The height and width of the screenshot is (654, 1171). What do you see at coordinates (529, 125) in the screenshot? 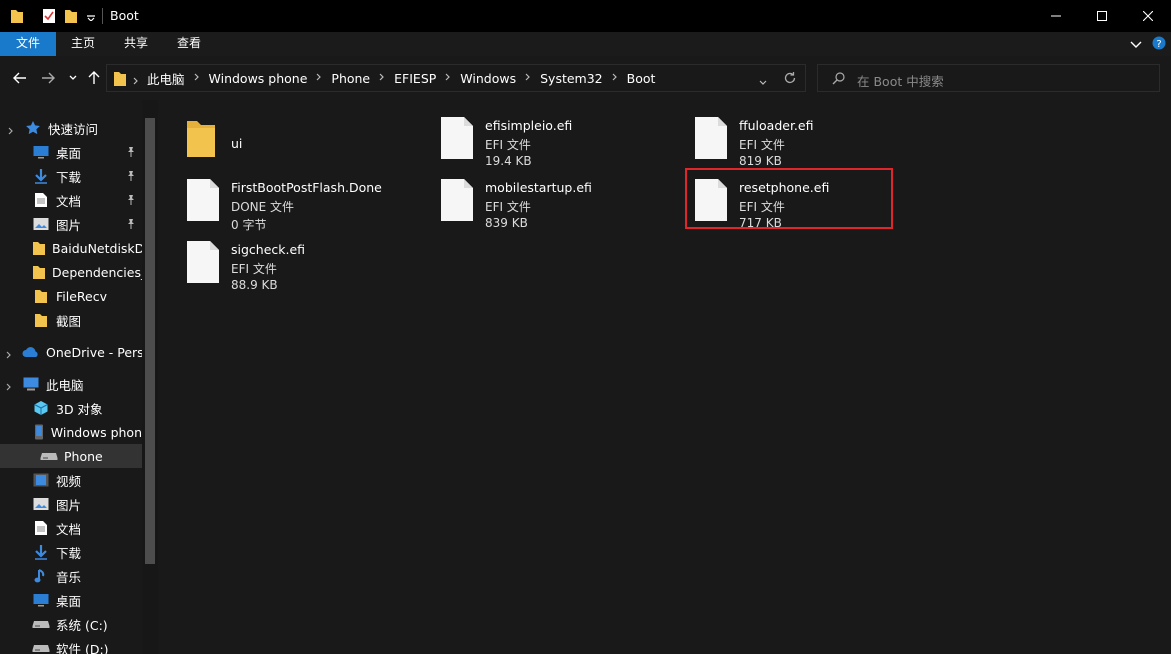
I see `file-name: efisimpleio.efi` at bounding box center [529, 125].